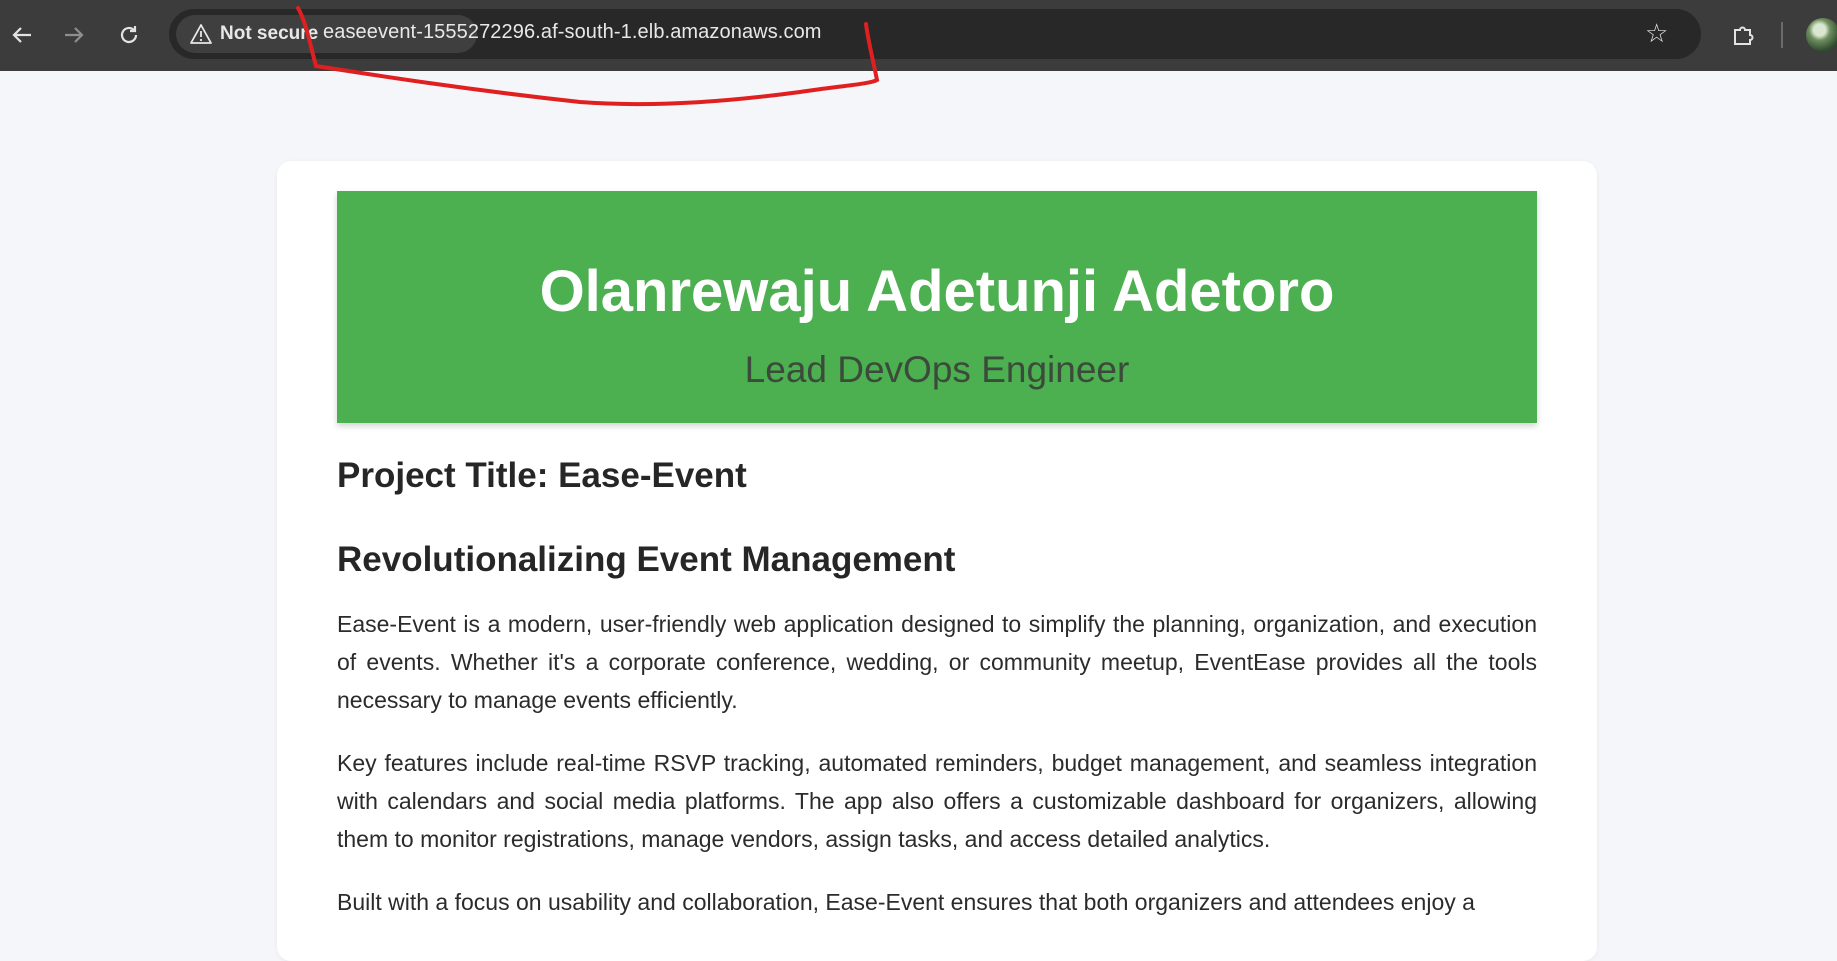  Describe the element at coordinates (1743, 35) in the screenshot. I see `puzzle-icon` at that location.